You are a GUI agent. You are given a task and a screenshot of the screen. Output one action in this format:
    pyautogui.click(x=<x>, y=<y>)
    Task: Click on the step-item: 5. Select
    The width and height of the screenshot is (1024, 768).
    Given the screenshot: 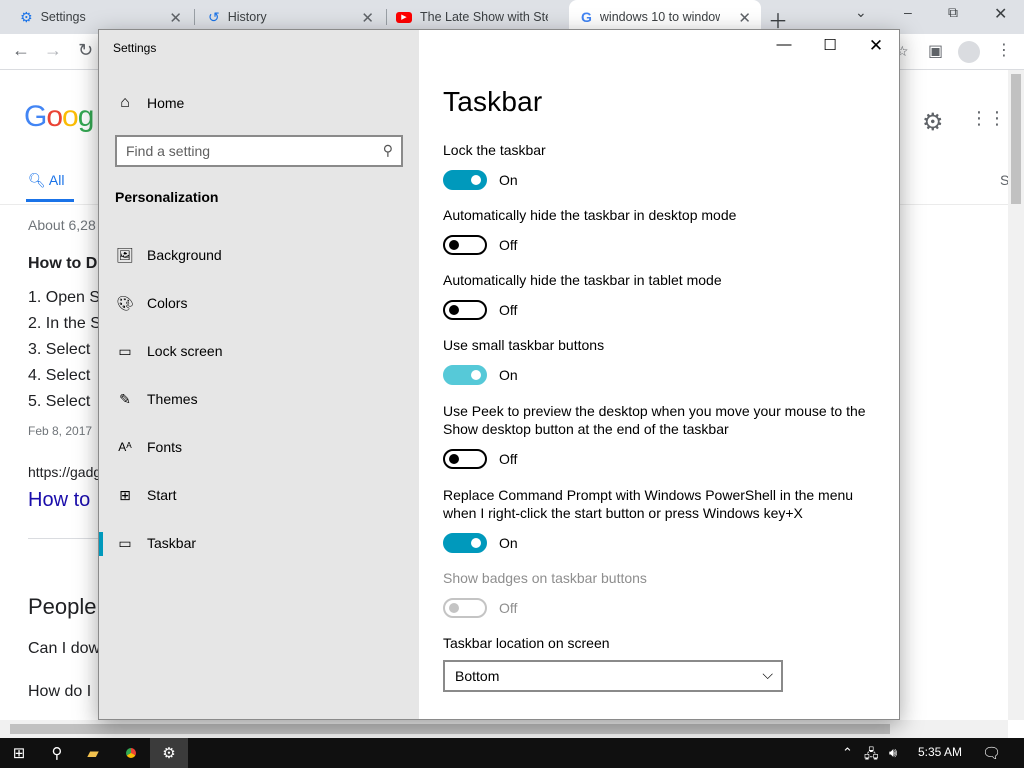 What is the action you would take?
    pyautogui.click(x=59, y=401)
    